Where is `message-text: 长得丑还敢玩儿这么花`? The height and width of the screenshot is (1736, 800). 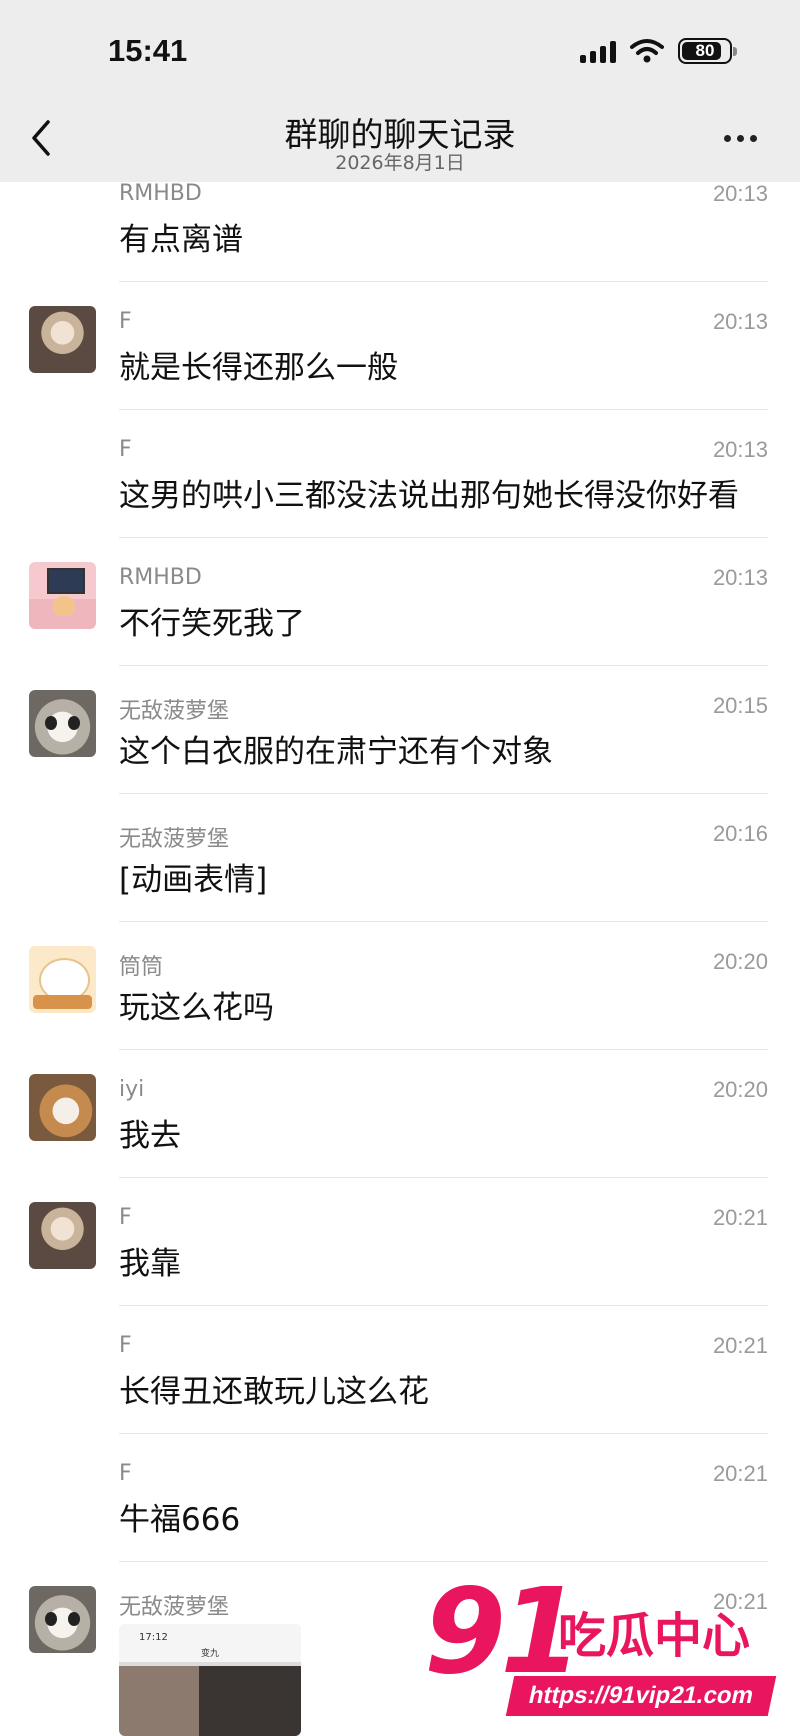
message-text: 长得丑还敢玩儿这么花 is located at coordinates (274, 1392).